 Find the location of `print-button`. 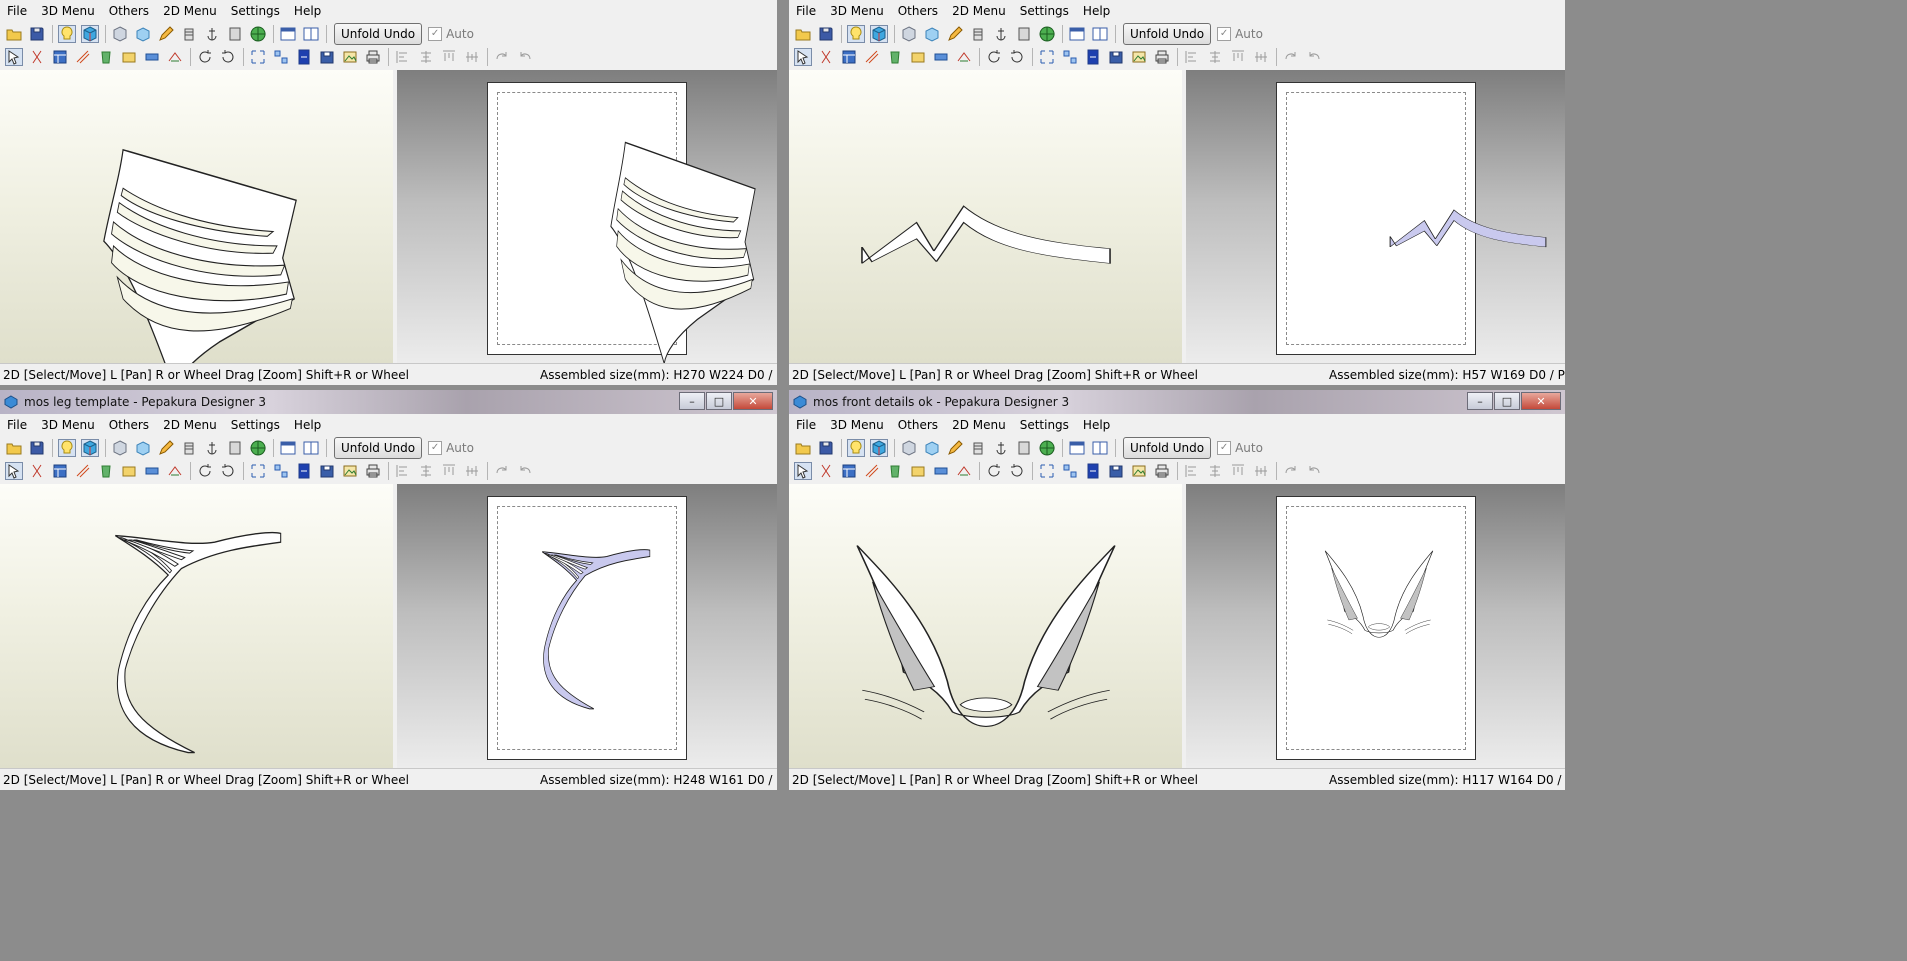

print-button is located at coordinates (373, 57).